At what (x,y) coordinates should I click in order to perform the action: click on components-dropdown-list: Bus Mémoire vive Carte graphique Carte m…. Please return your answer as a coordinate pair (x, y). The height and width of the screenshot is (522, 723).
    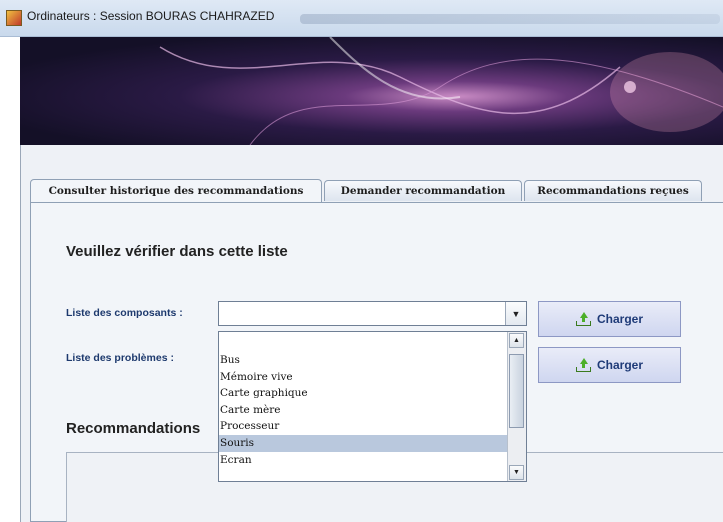
    Looking at the image, I should click on (372, 406).